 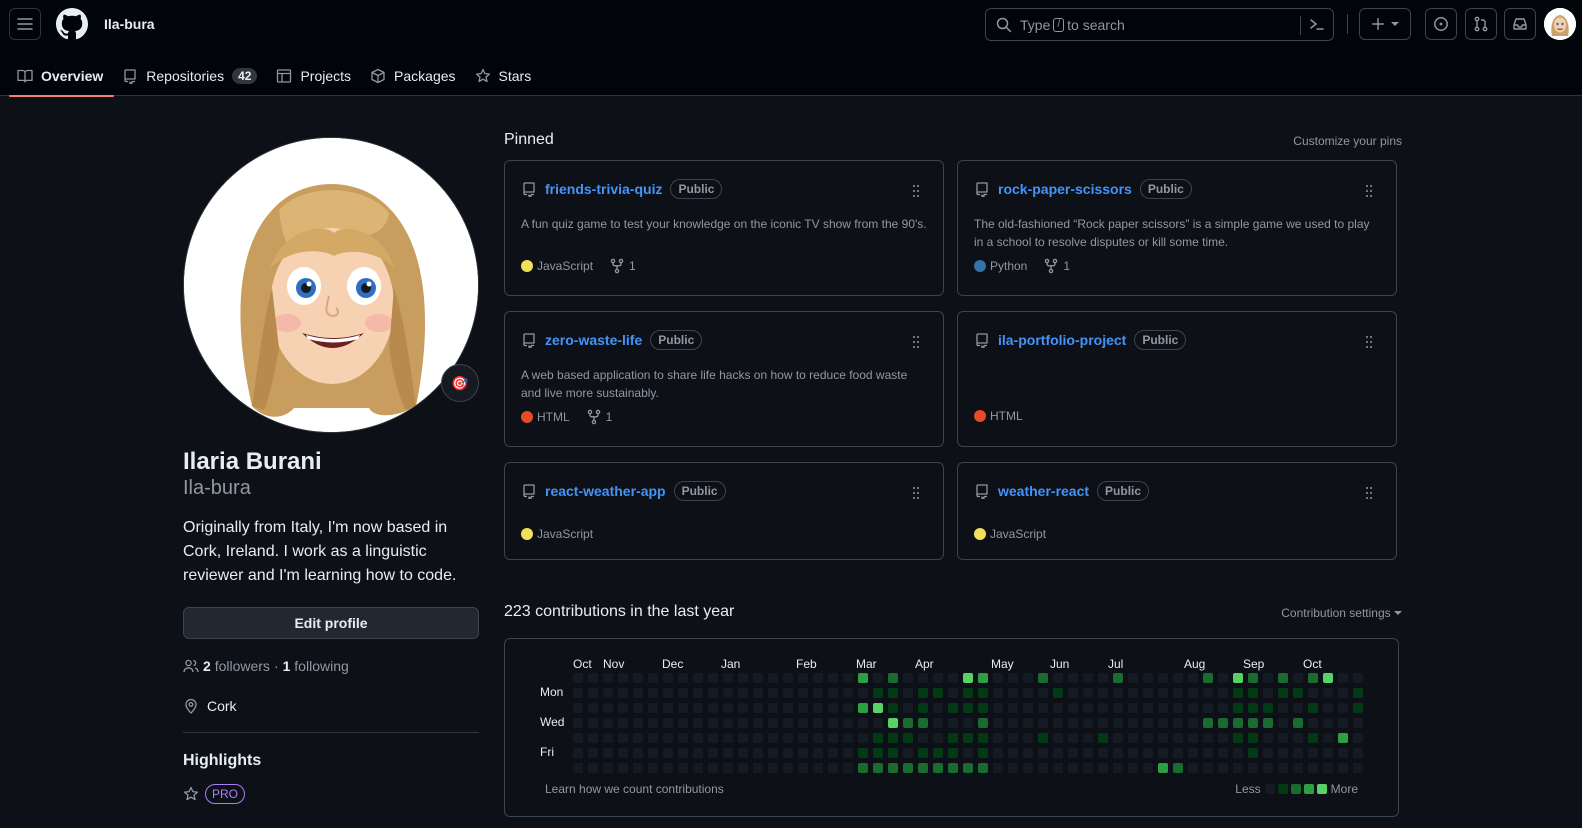 I want to click on drag-handle-icon, so click(x=916, y=493).